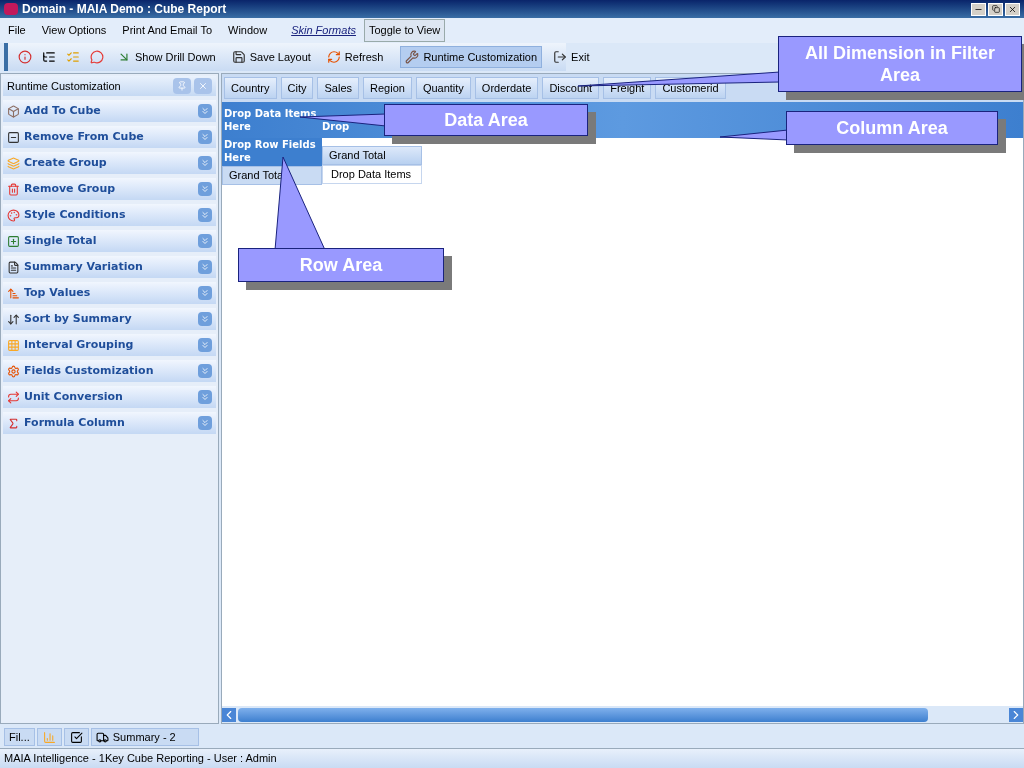 Image resolution: width=1024 pixels, height=768 pixels. I want to click on bottom-tab: Summary - 2, so click(144, 737).